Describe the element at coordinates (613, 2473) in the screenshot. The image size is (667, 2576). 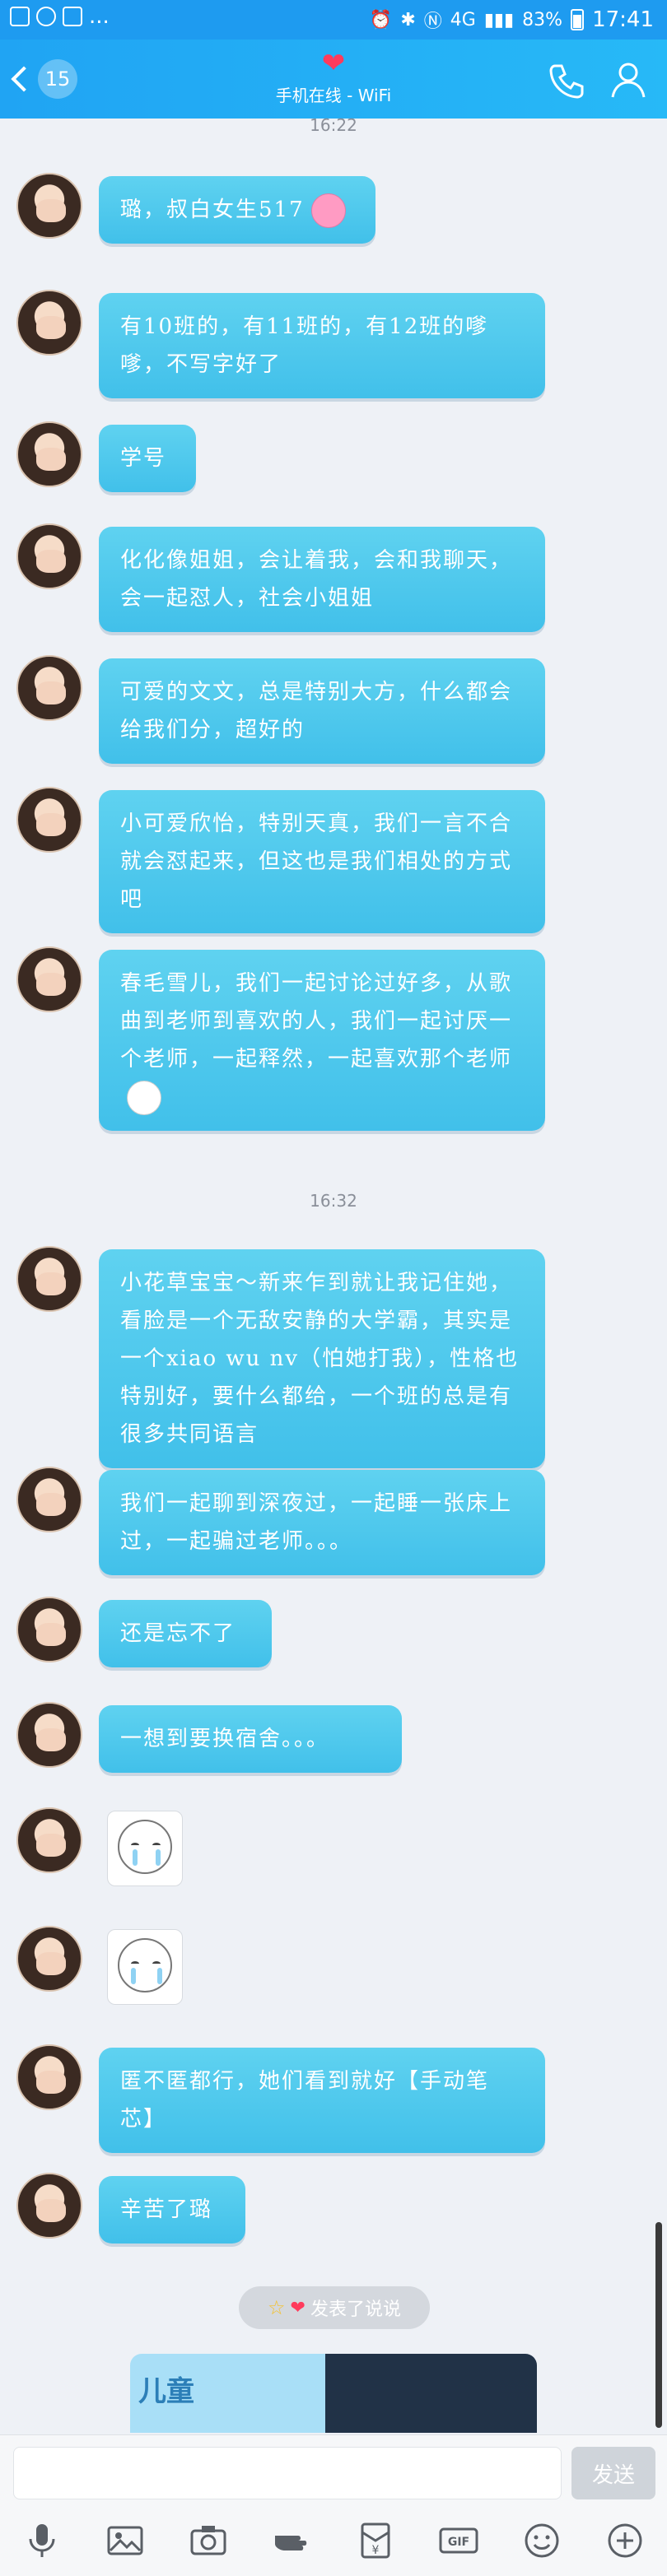
I see `send-button: 发送` at that location.